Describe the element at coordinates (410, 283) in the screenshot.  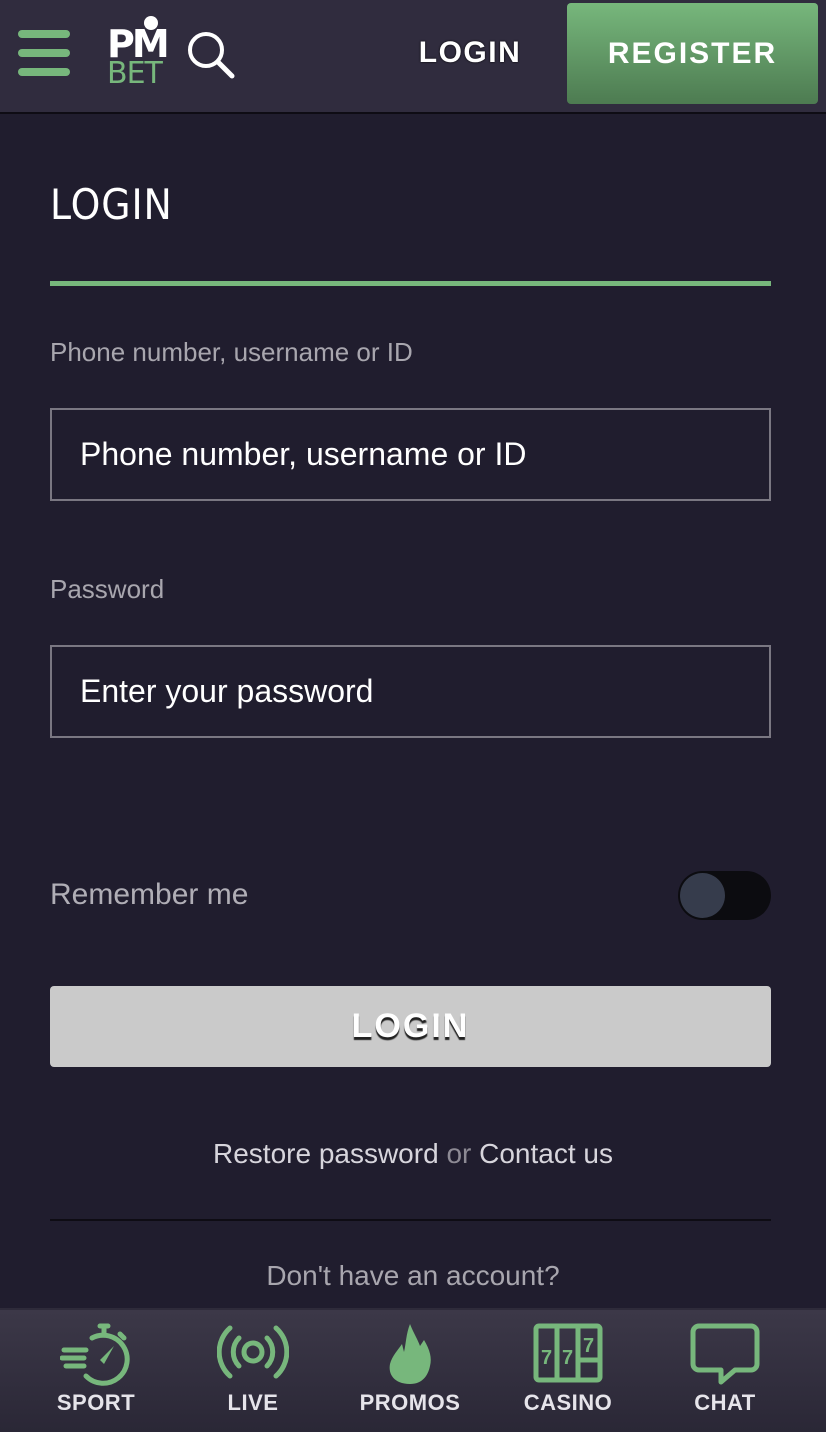
I see `title-underline` at that location.